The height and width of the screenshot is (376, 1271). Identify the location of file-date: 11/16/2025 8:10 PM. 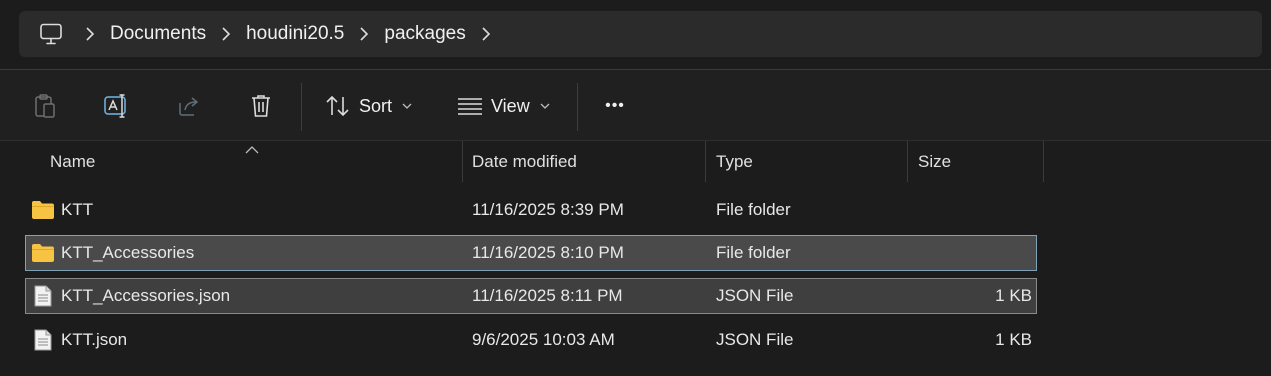
(548, 252).